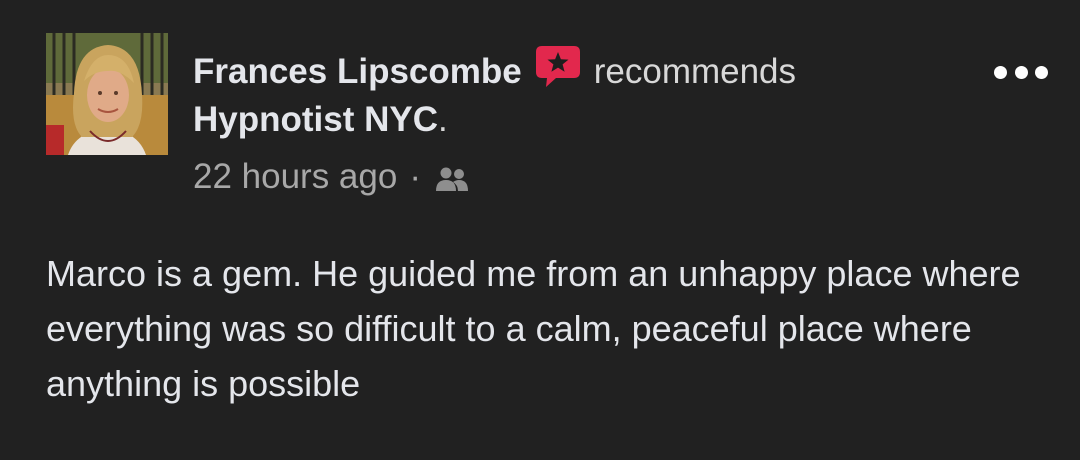  I want to click on page-name-link: Hypnotist NYC, so click(315, 119).